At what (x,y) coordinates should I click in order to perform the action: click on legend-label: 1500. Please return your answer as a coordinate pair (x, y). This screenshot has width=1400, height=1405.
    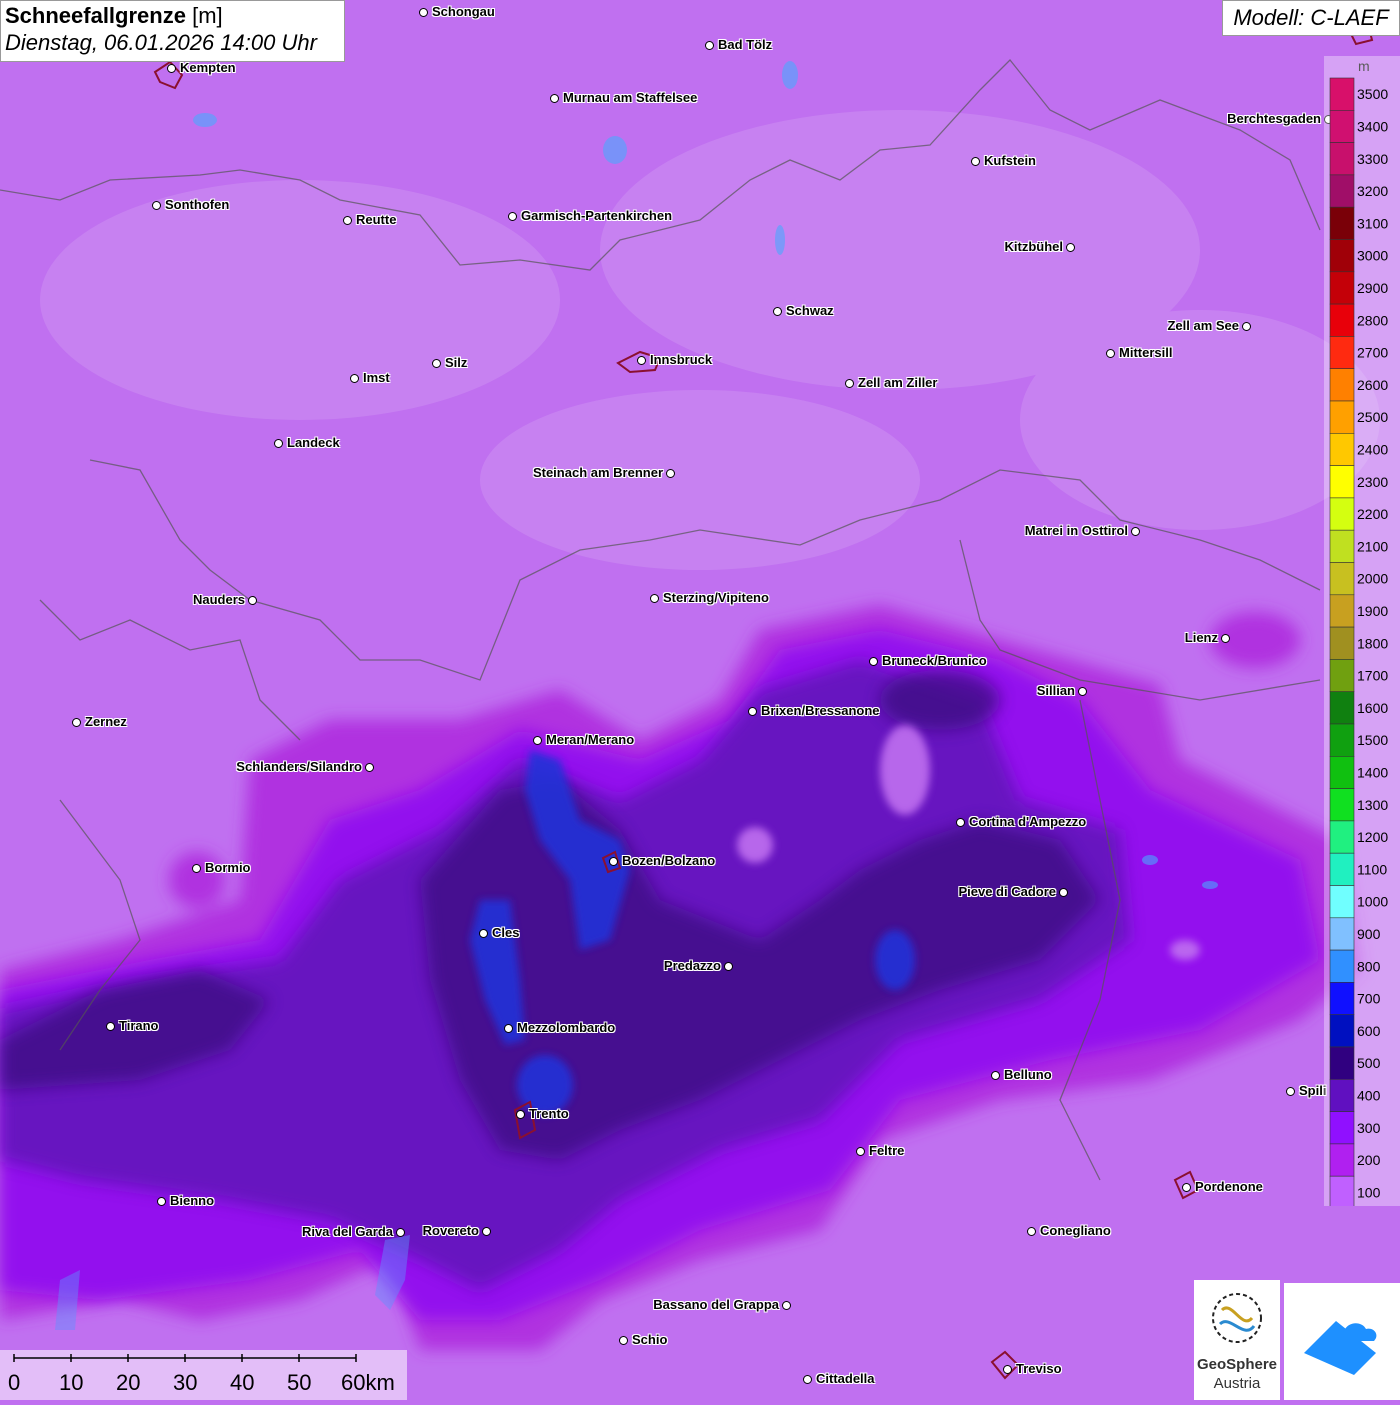
    Looking at the image, I should click on (1372, 740).